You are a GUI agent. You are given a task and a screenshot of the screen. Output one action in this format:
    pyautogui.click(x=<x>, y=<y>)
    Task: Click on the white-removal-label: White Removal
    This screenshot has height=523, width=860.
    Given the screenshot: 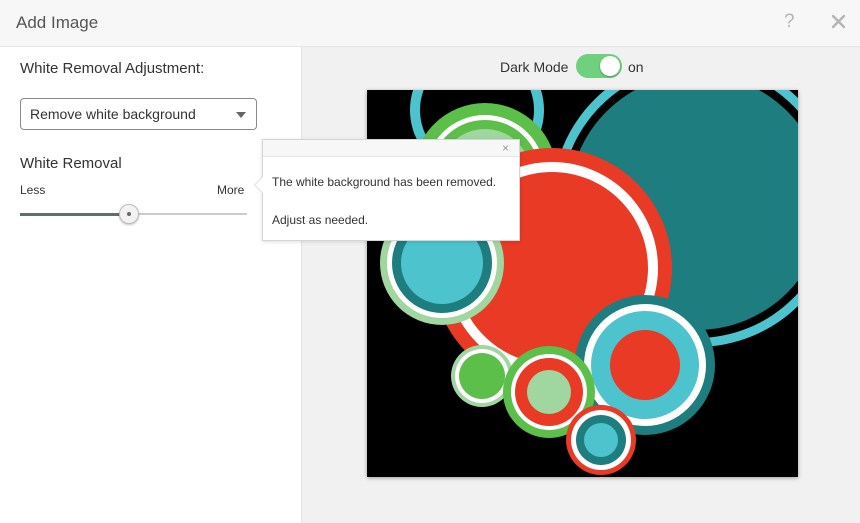 What is the action you would take?
    pyautogui.click(x=71, y=163)
    